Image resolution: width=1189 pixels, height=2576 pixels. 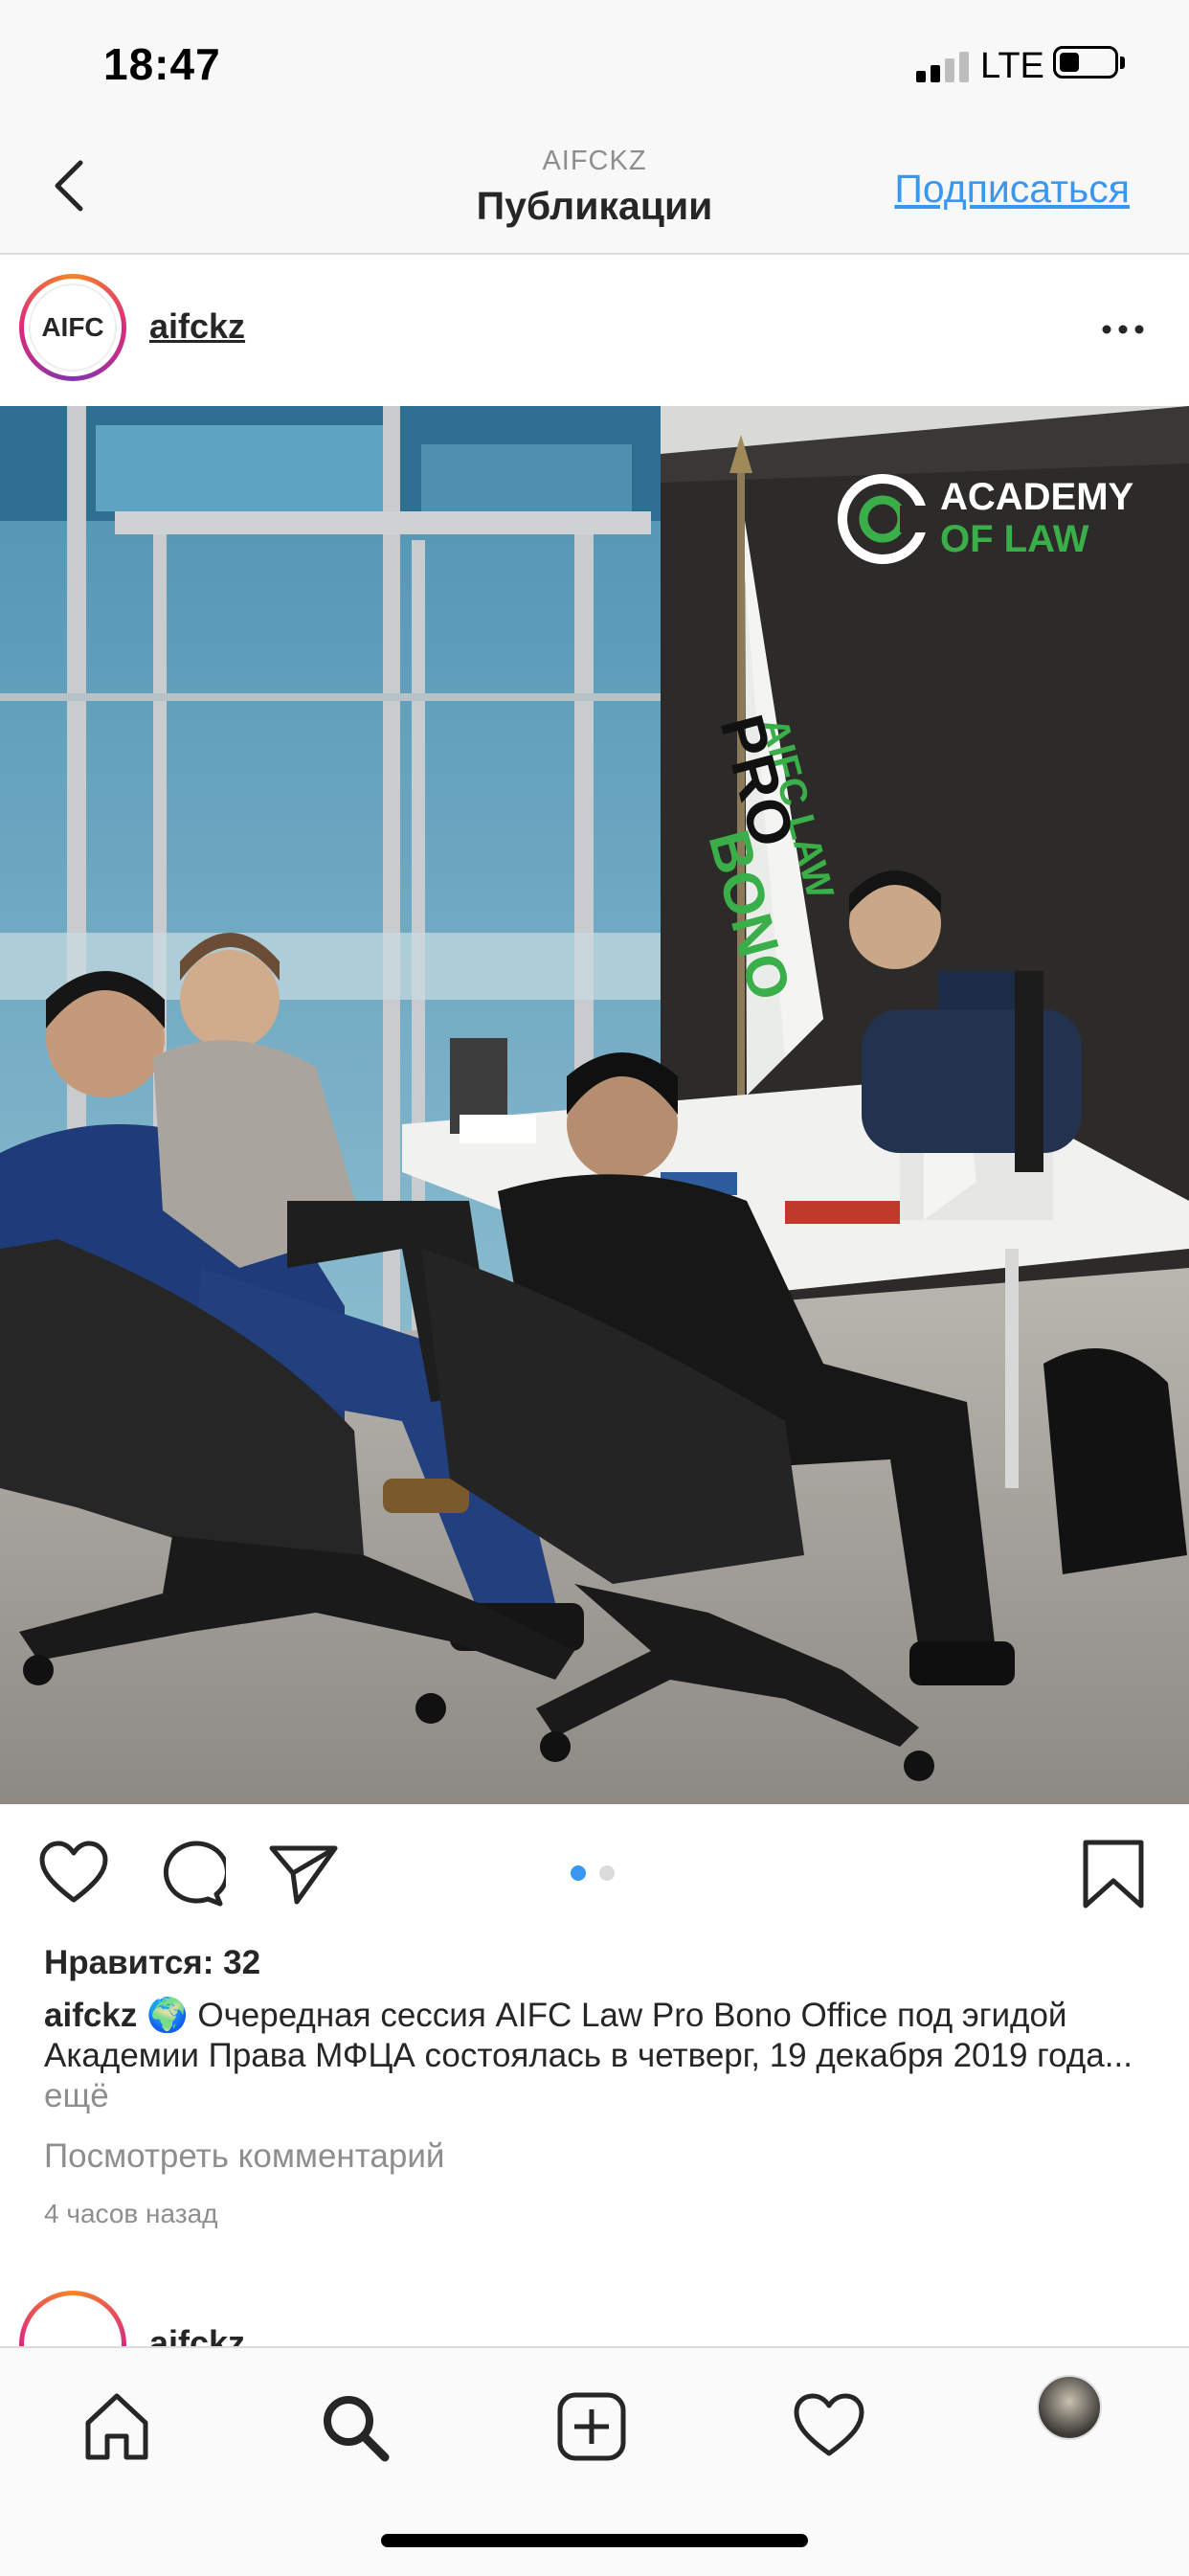 What do you see at coordinates (354, 2426) in the screenshot?
I see `search-icon` at bounding box center [354, 2426].